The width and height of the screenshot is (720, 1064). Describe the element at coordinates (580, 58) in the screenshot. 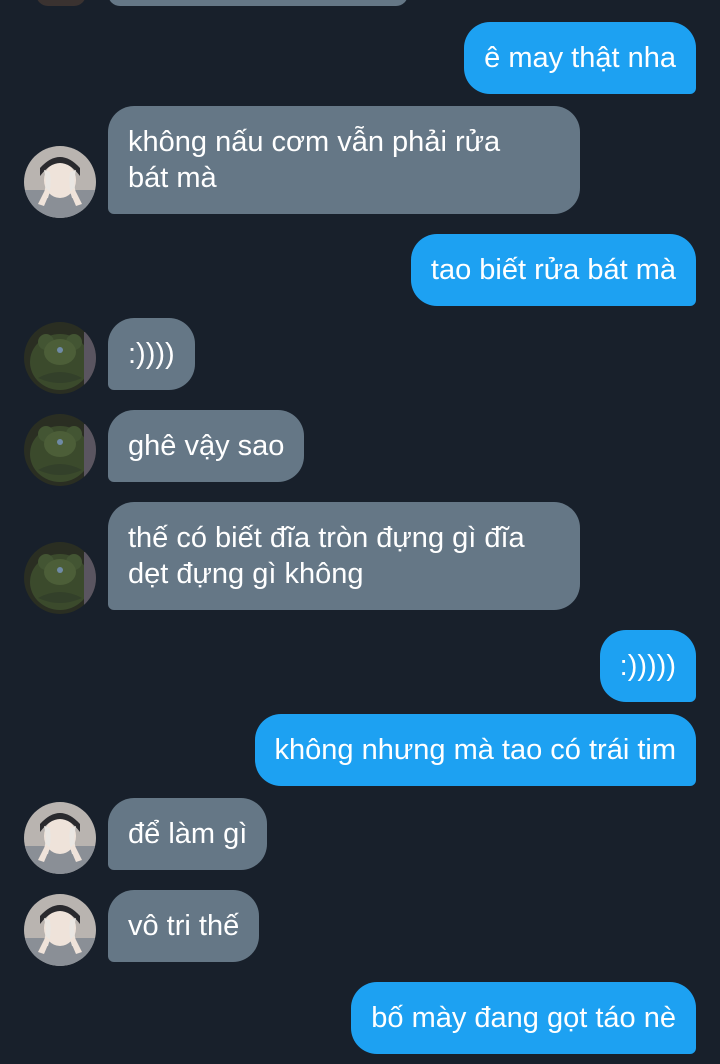

I see `message-bubble-outgoing: ê may thật nha` at that location.